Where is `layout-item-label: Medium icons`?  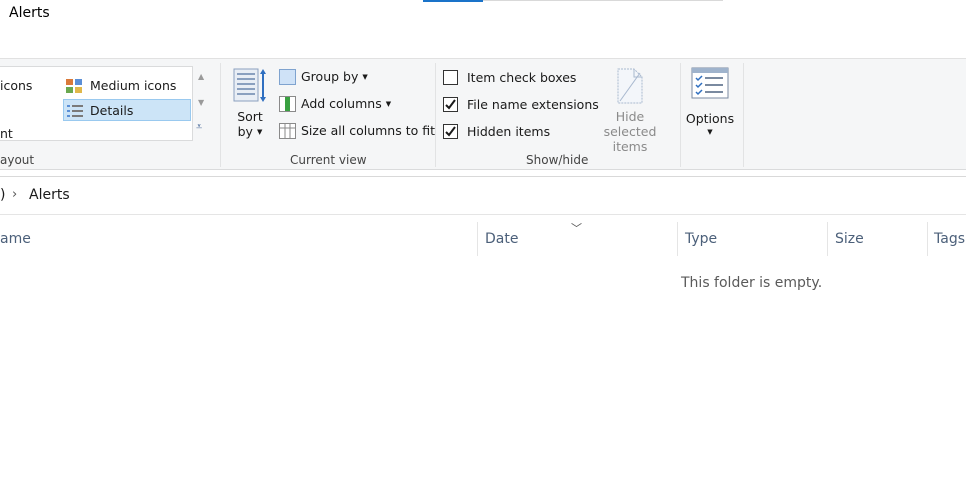
layout-item-label: Medium icons is located at coordinates (133, 85).